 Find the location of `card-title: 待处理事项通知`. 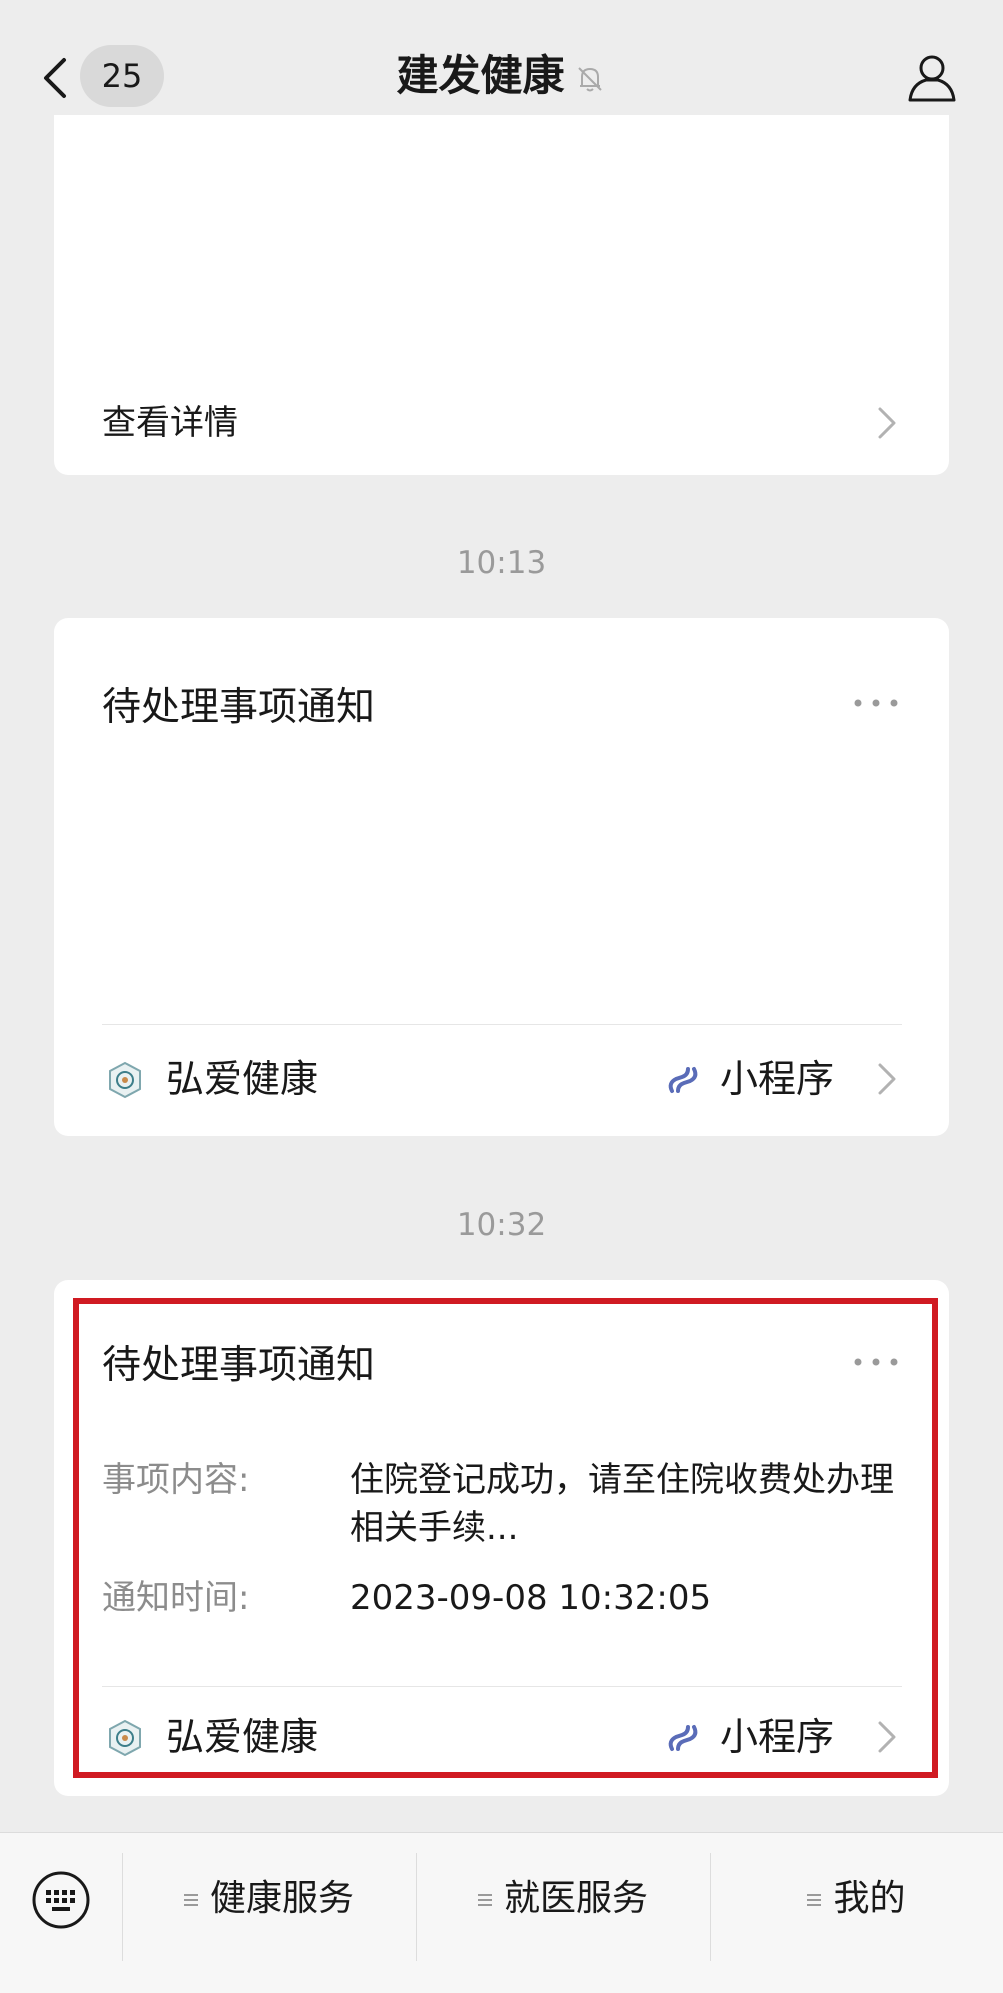

card-title: 待处理事项通知 is located at coordinates (239, 707).